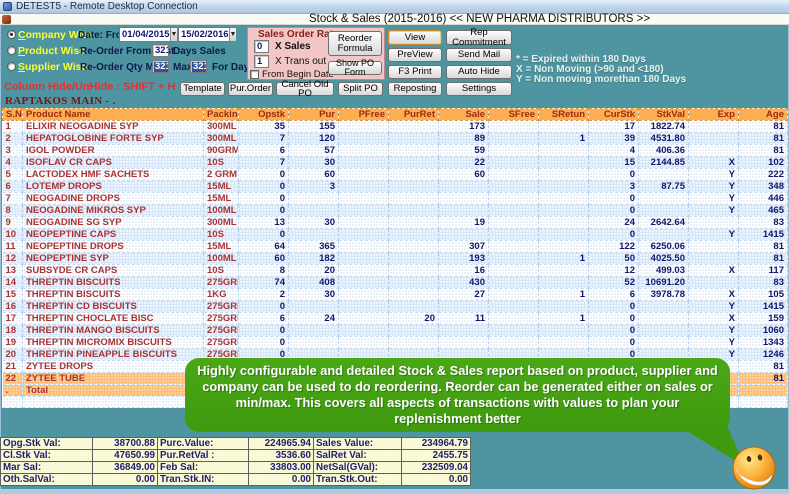  I want to click on rep-commitment-button: Rep Commitment, so click(479, 37).